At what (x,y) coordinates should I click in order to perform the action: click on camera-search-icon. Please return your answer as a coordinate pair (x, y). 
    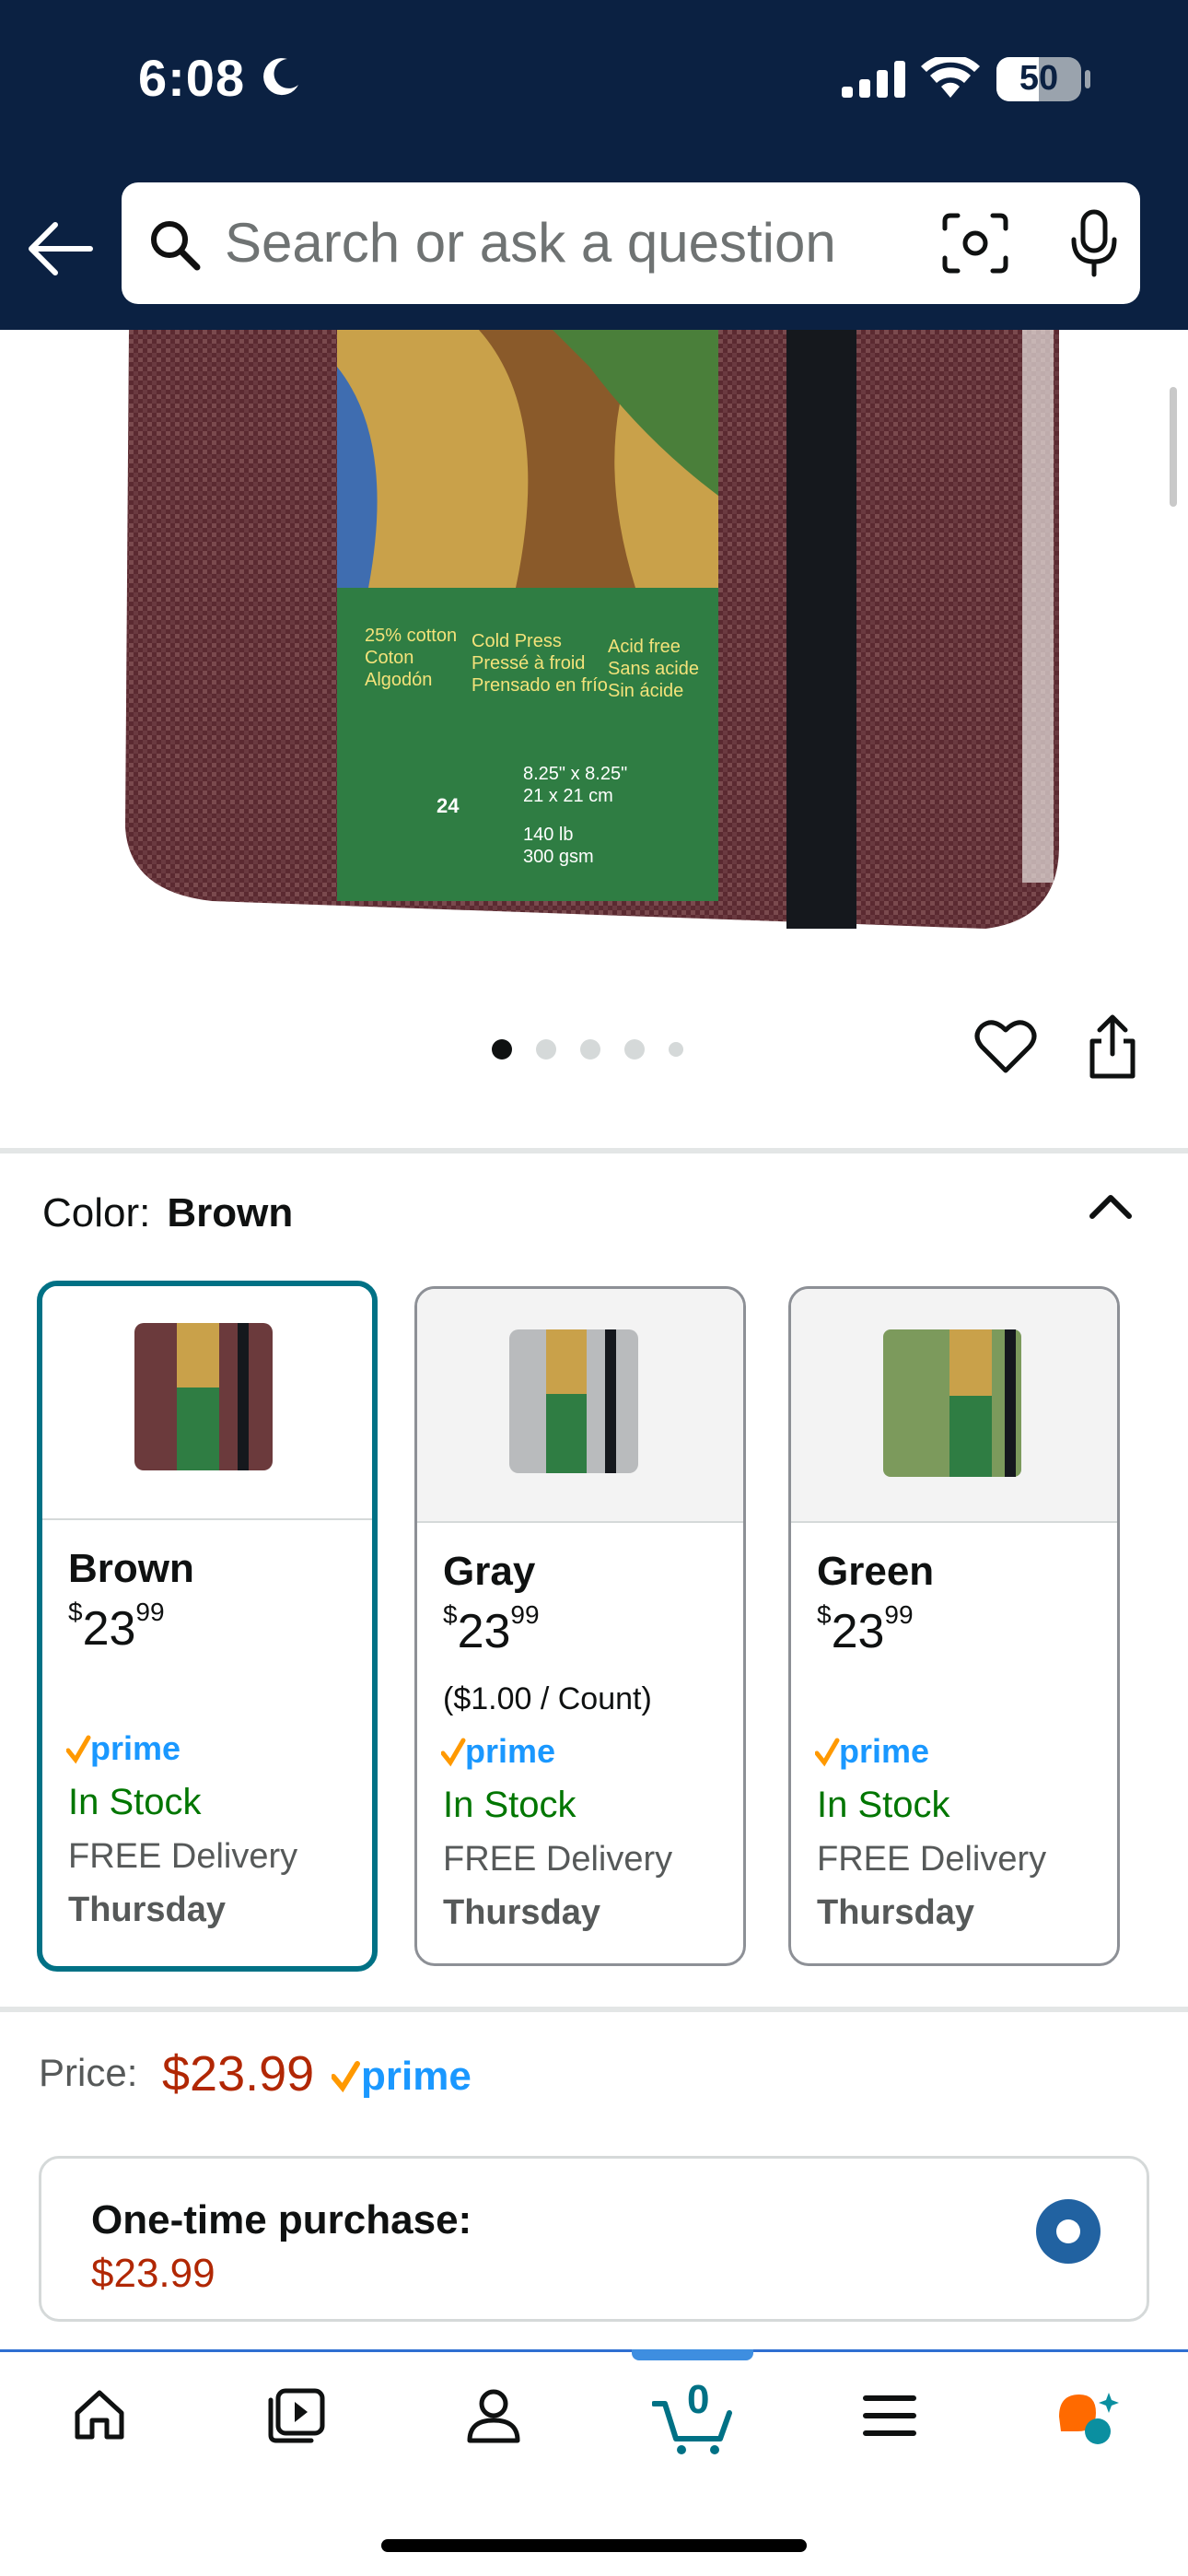
    Looking at the image, I should click on (975, 244).